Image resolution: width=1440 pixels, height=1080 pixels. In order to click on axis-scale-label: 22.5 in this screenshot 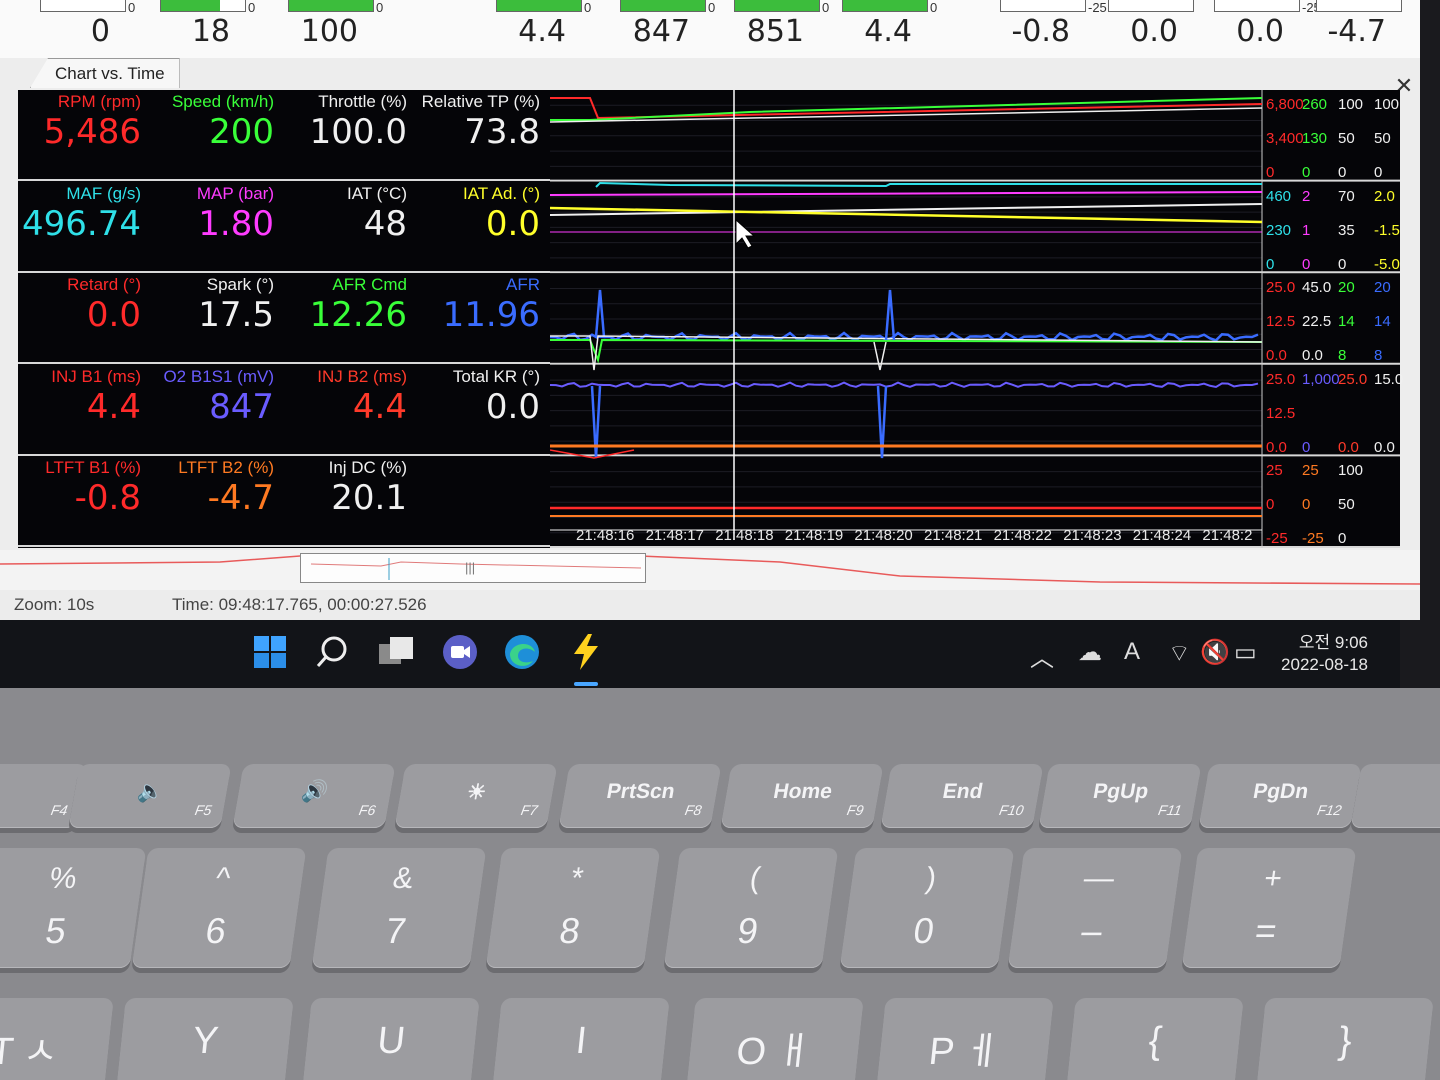, I will do `click(1317, 322)`.